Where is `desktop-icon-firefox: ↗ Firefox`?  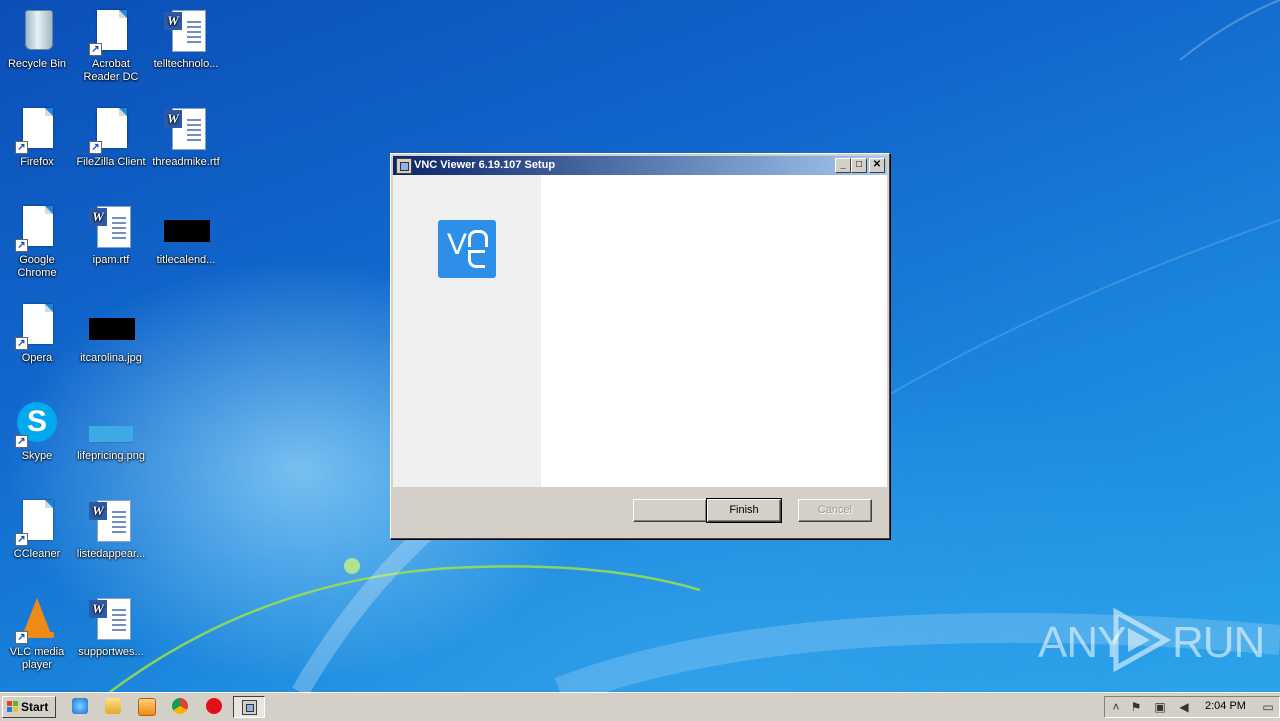 desktop-icon-firefox: ↗ Firefox is located at coordinates (37, 146).